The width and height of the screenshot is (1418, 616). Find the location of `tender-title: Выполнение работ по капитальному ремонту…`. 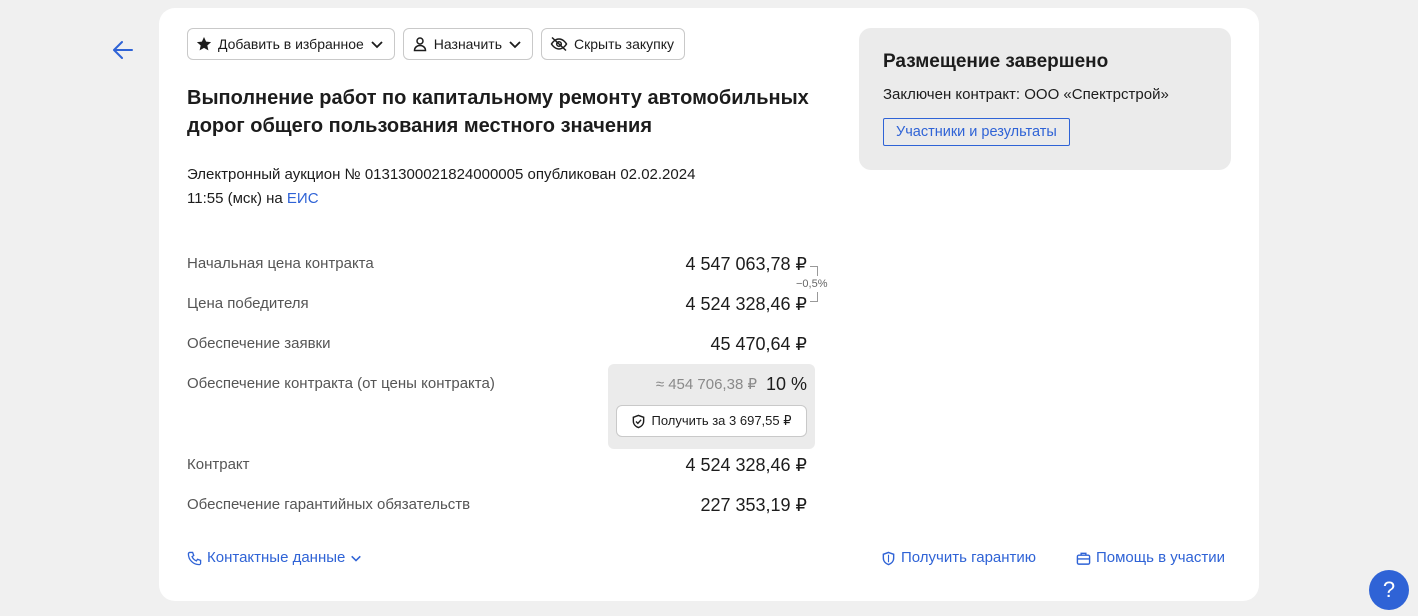

tender-title: Выполнение работ по капитальному ремонту… is located at coordinates (498, 112).